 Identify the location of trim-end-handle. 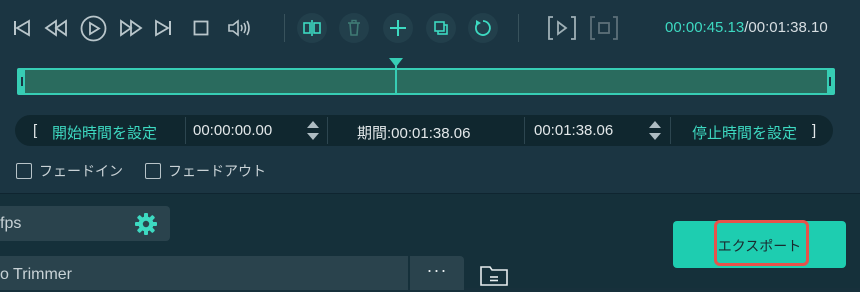
(830, 81).